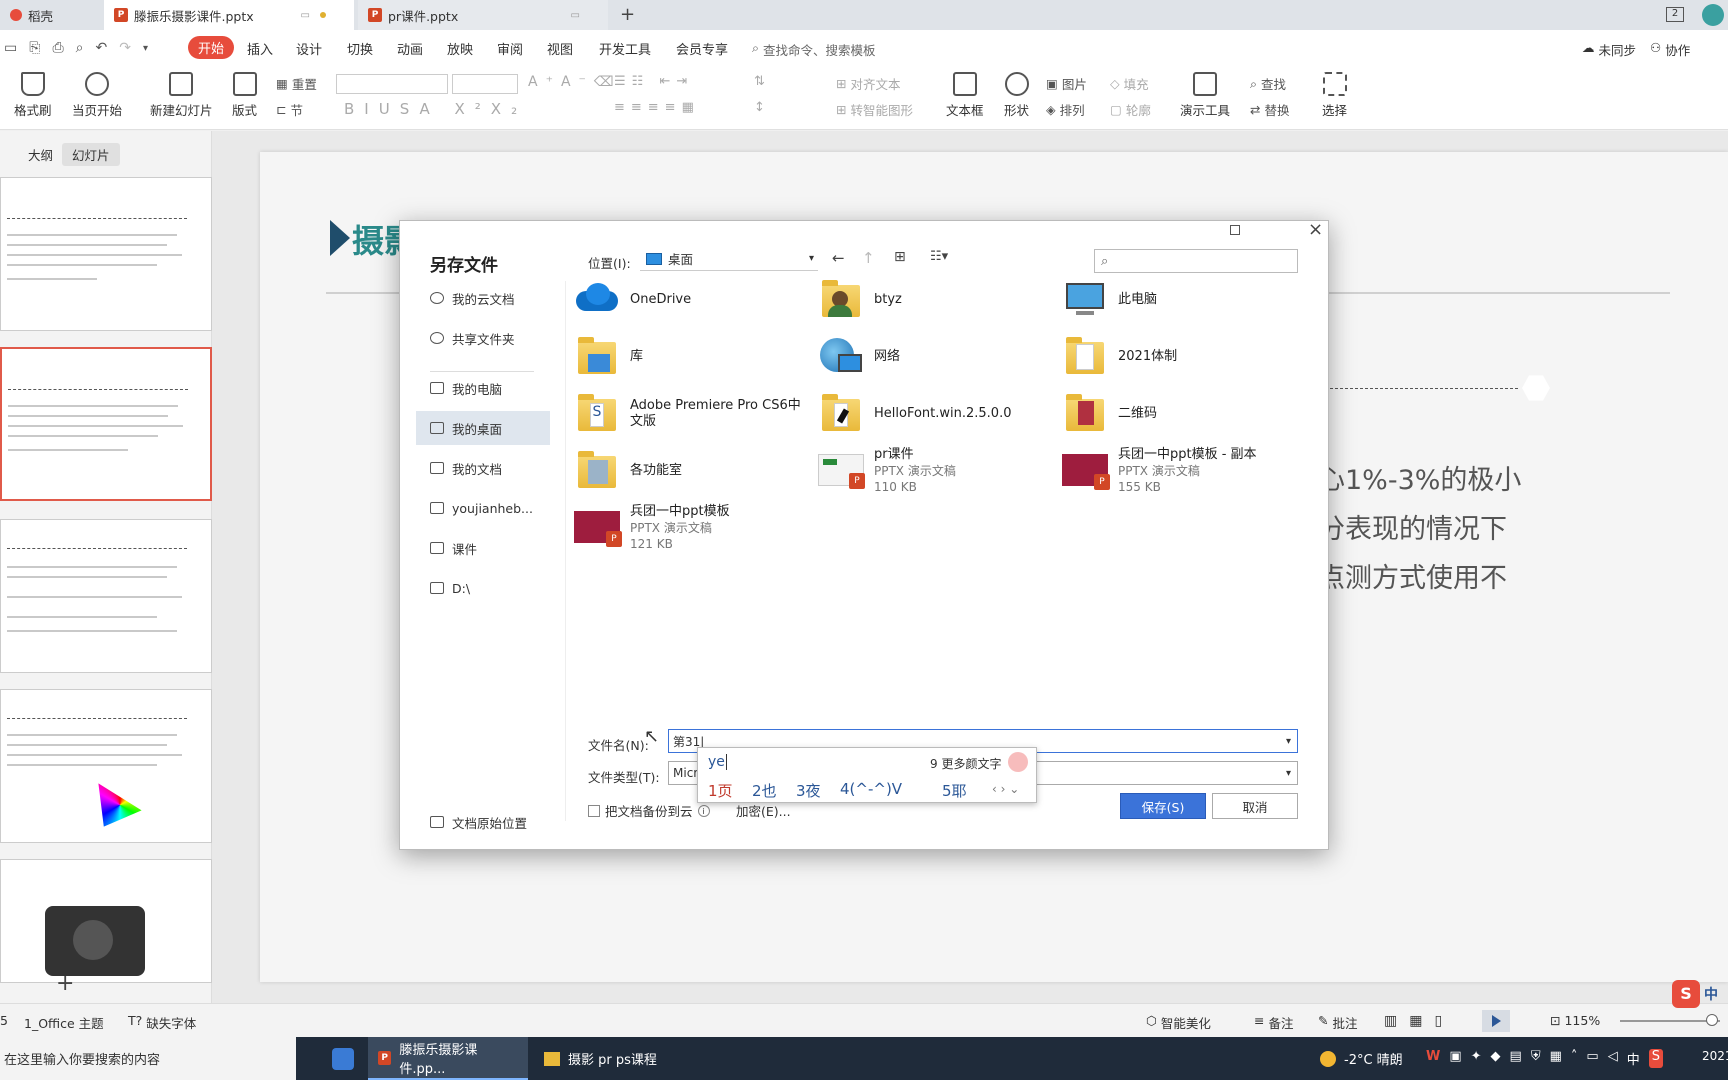 The width and height of the screenshot is (1728, 1080). I want to click on chevron-down-icon: ▾, so click(145, 49).